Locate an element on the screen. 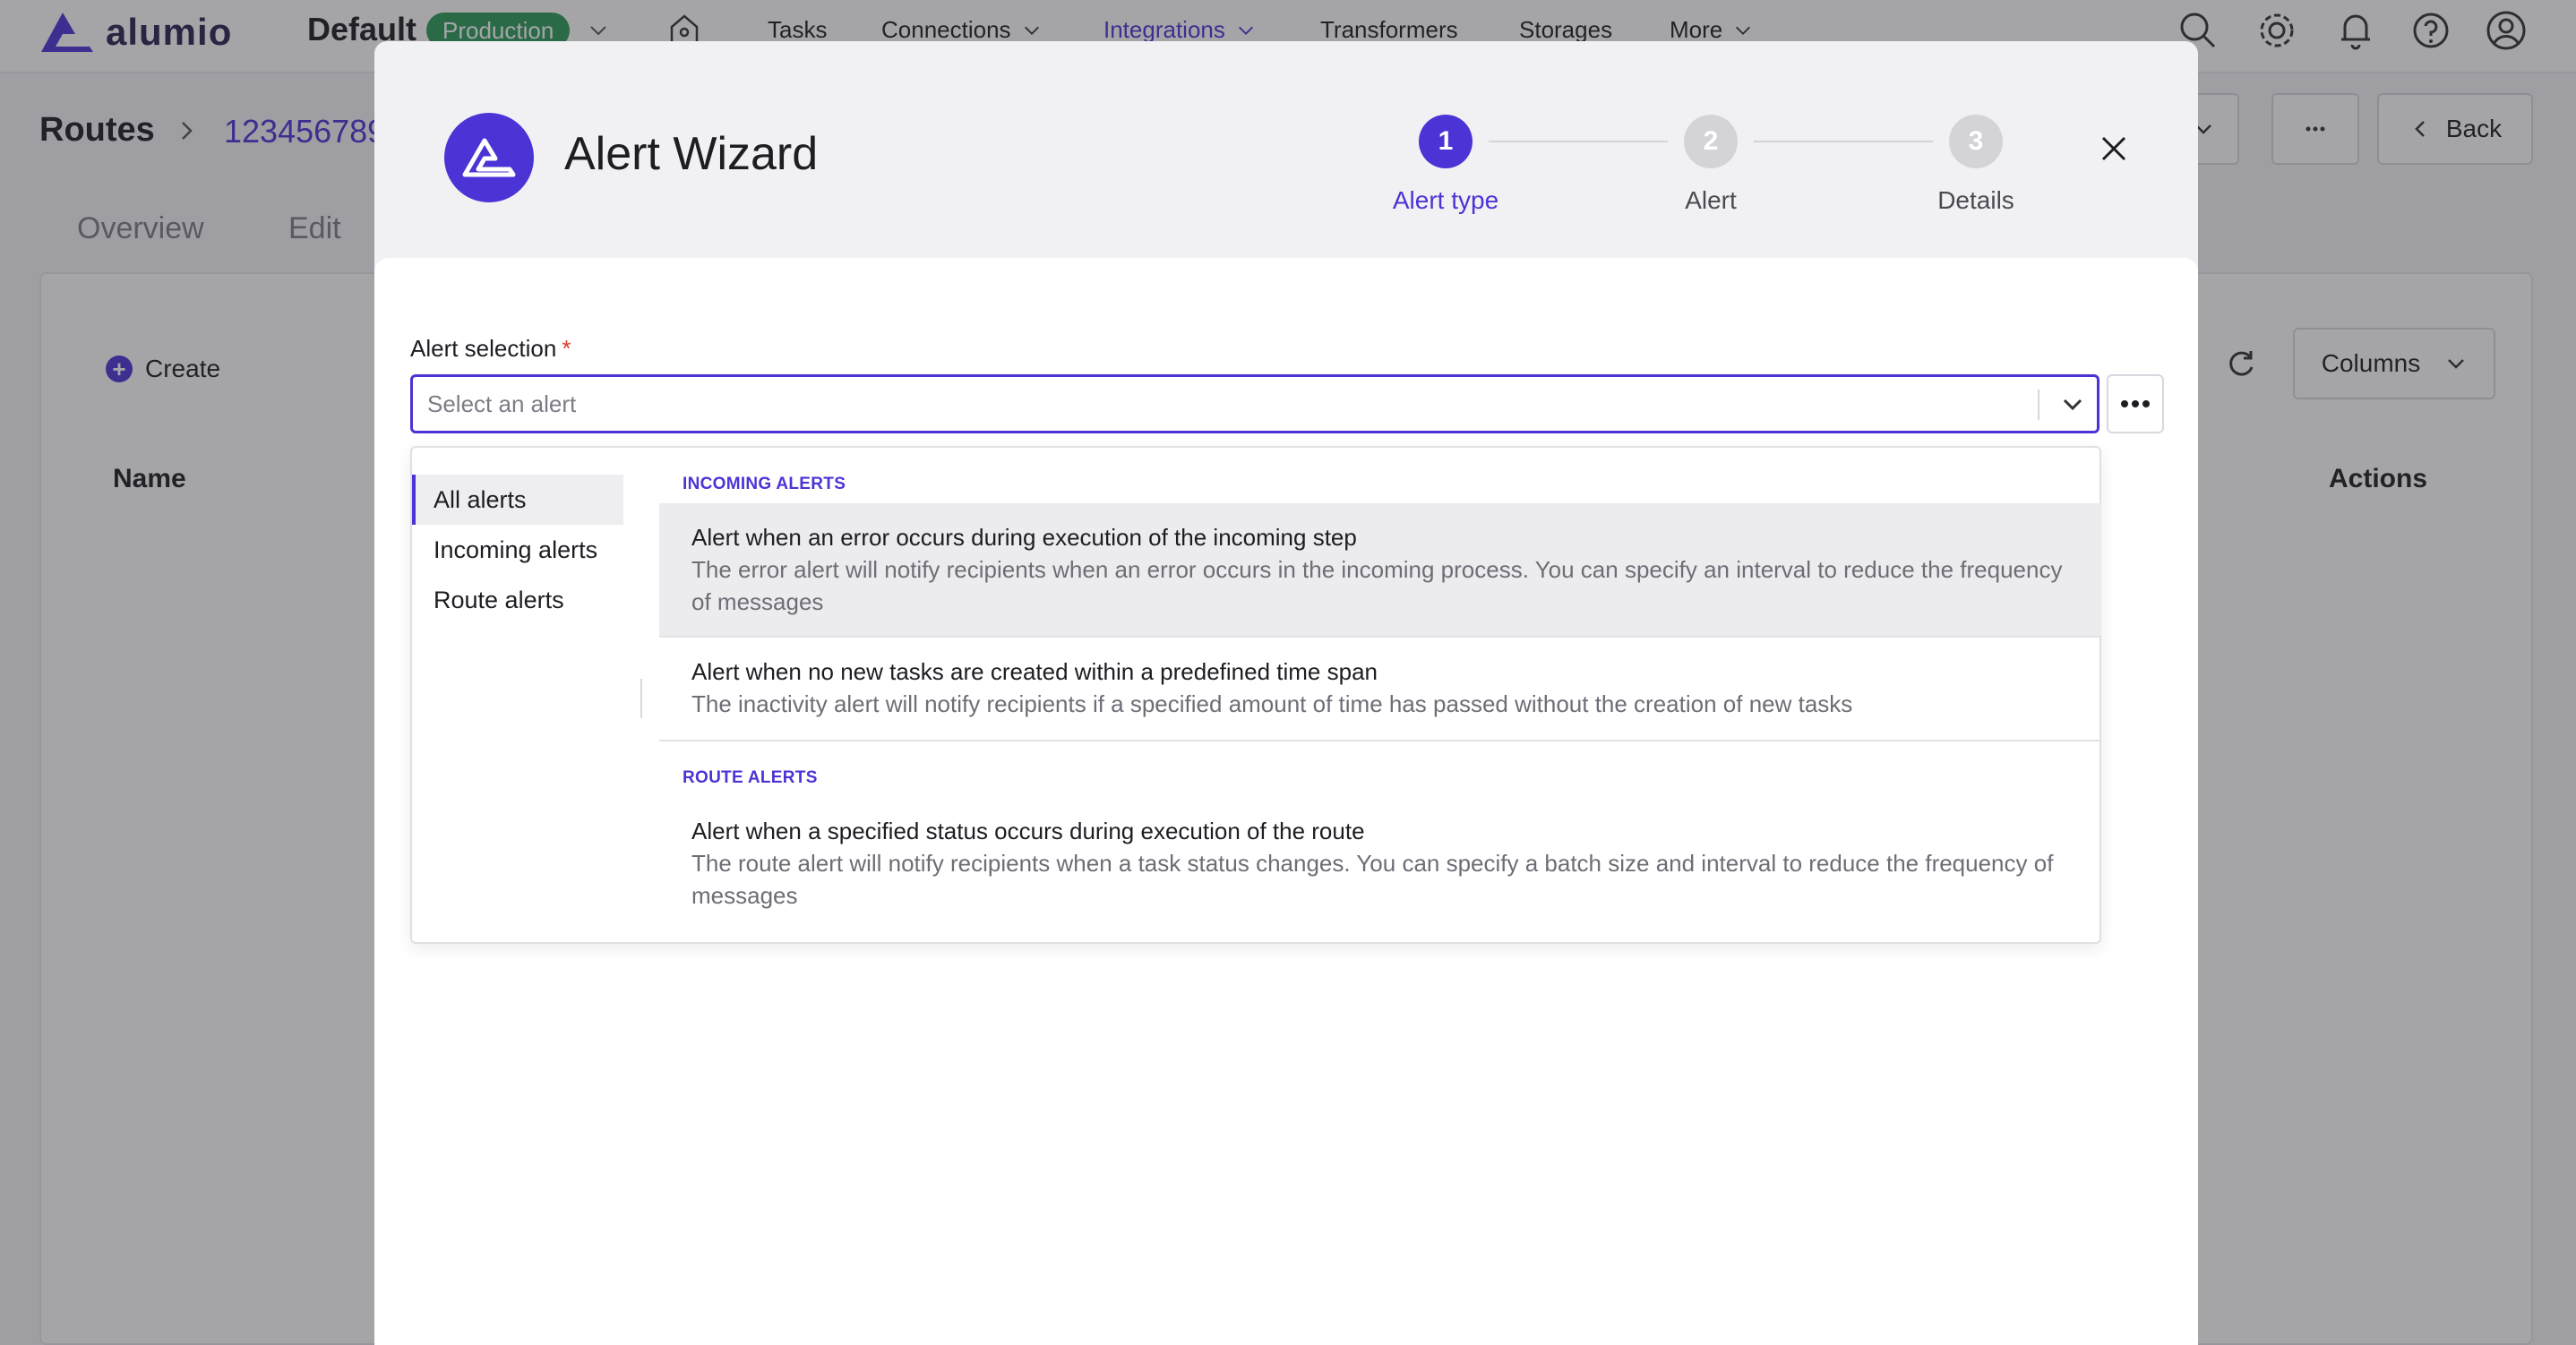 The width and height of the screenshot is (2576, 1345). step-3-indicator: 3 is located at coordinates (1976, 142).